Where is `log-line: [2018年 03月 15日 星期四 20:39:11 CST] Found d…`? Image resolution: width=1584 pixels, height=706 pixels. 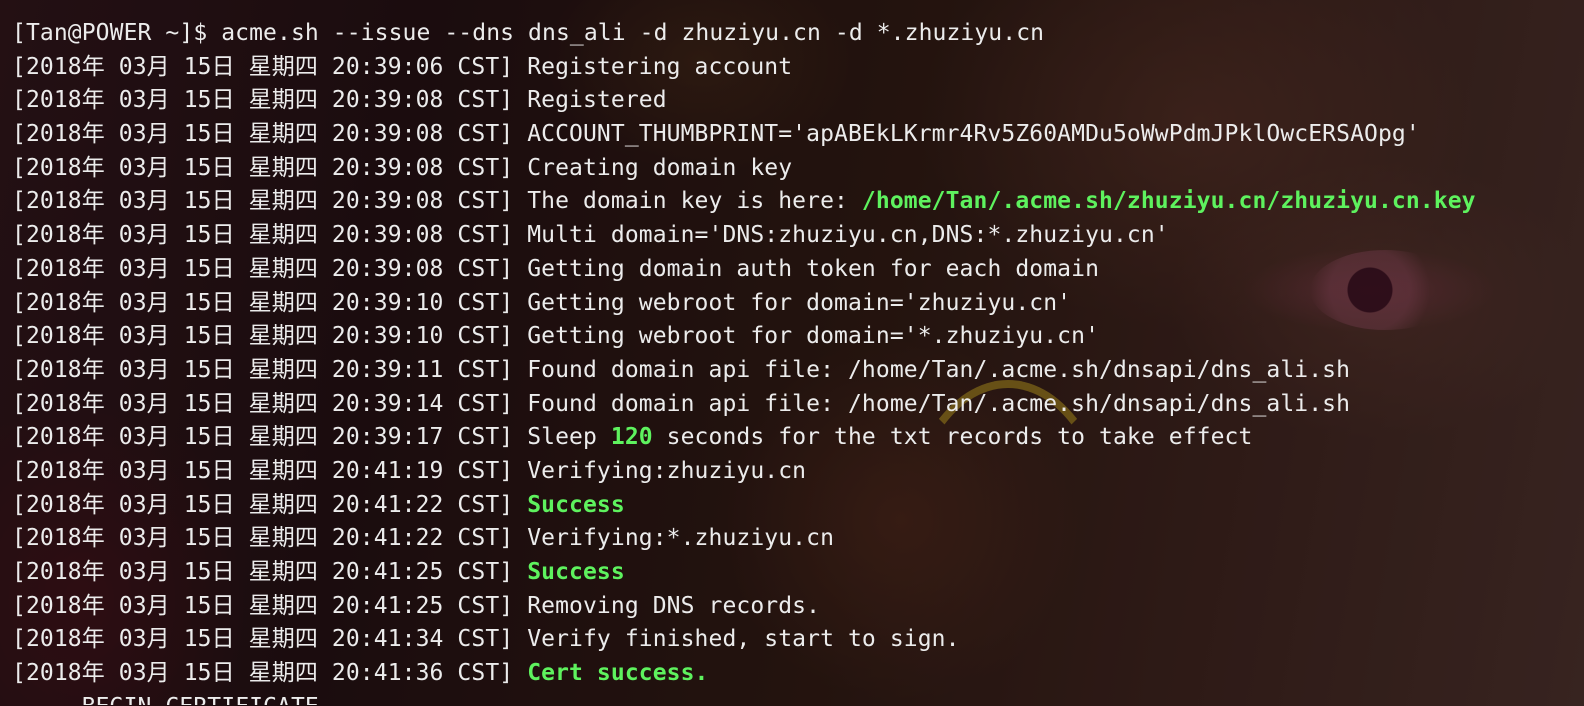
log-line: [2018年 03月 15日 星期四 20:39:11 CST] Found d… is located at coordinates (798, 371).